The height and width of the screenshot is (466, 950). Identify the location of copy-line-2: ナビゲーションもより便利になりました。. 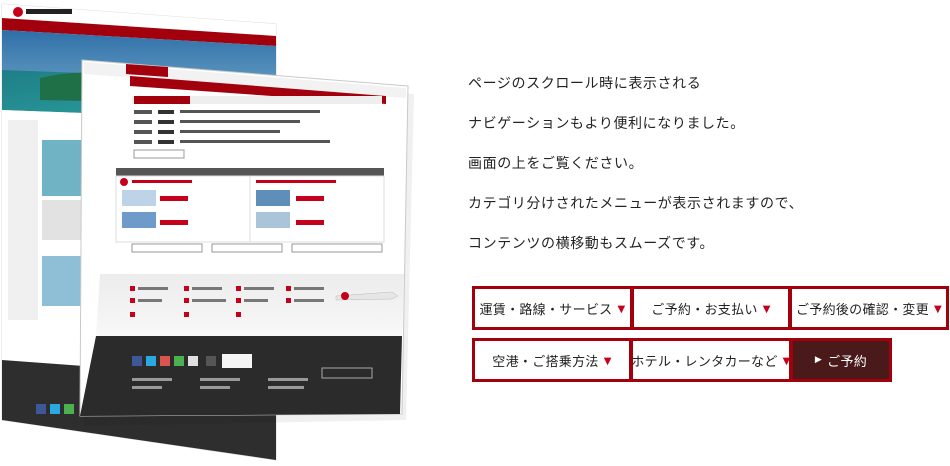
(606, 124).